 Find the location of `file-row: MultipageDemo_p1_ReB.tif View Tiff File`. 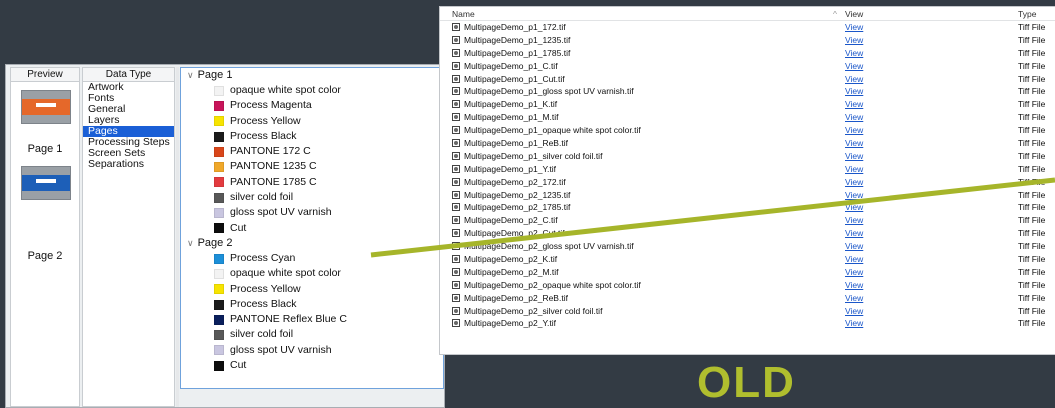

file-row: MultipageDemo_p1_ReB.tif View Tiff File is located at coordinates (747, 143).